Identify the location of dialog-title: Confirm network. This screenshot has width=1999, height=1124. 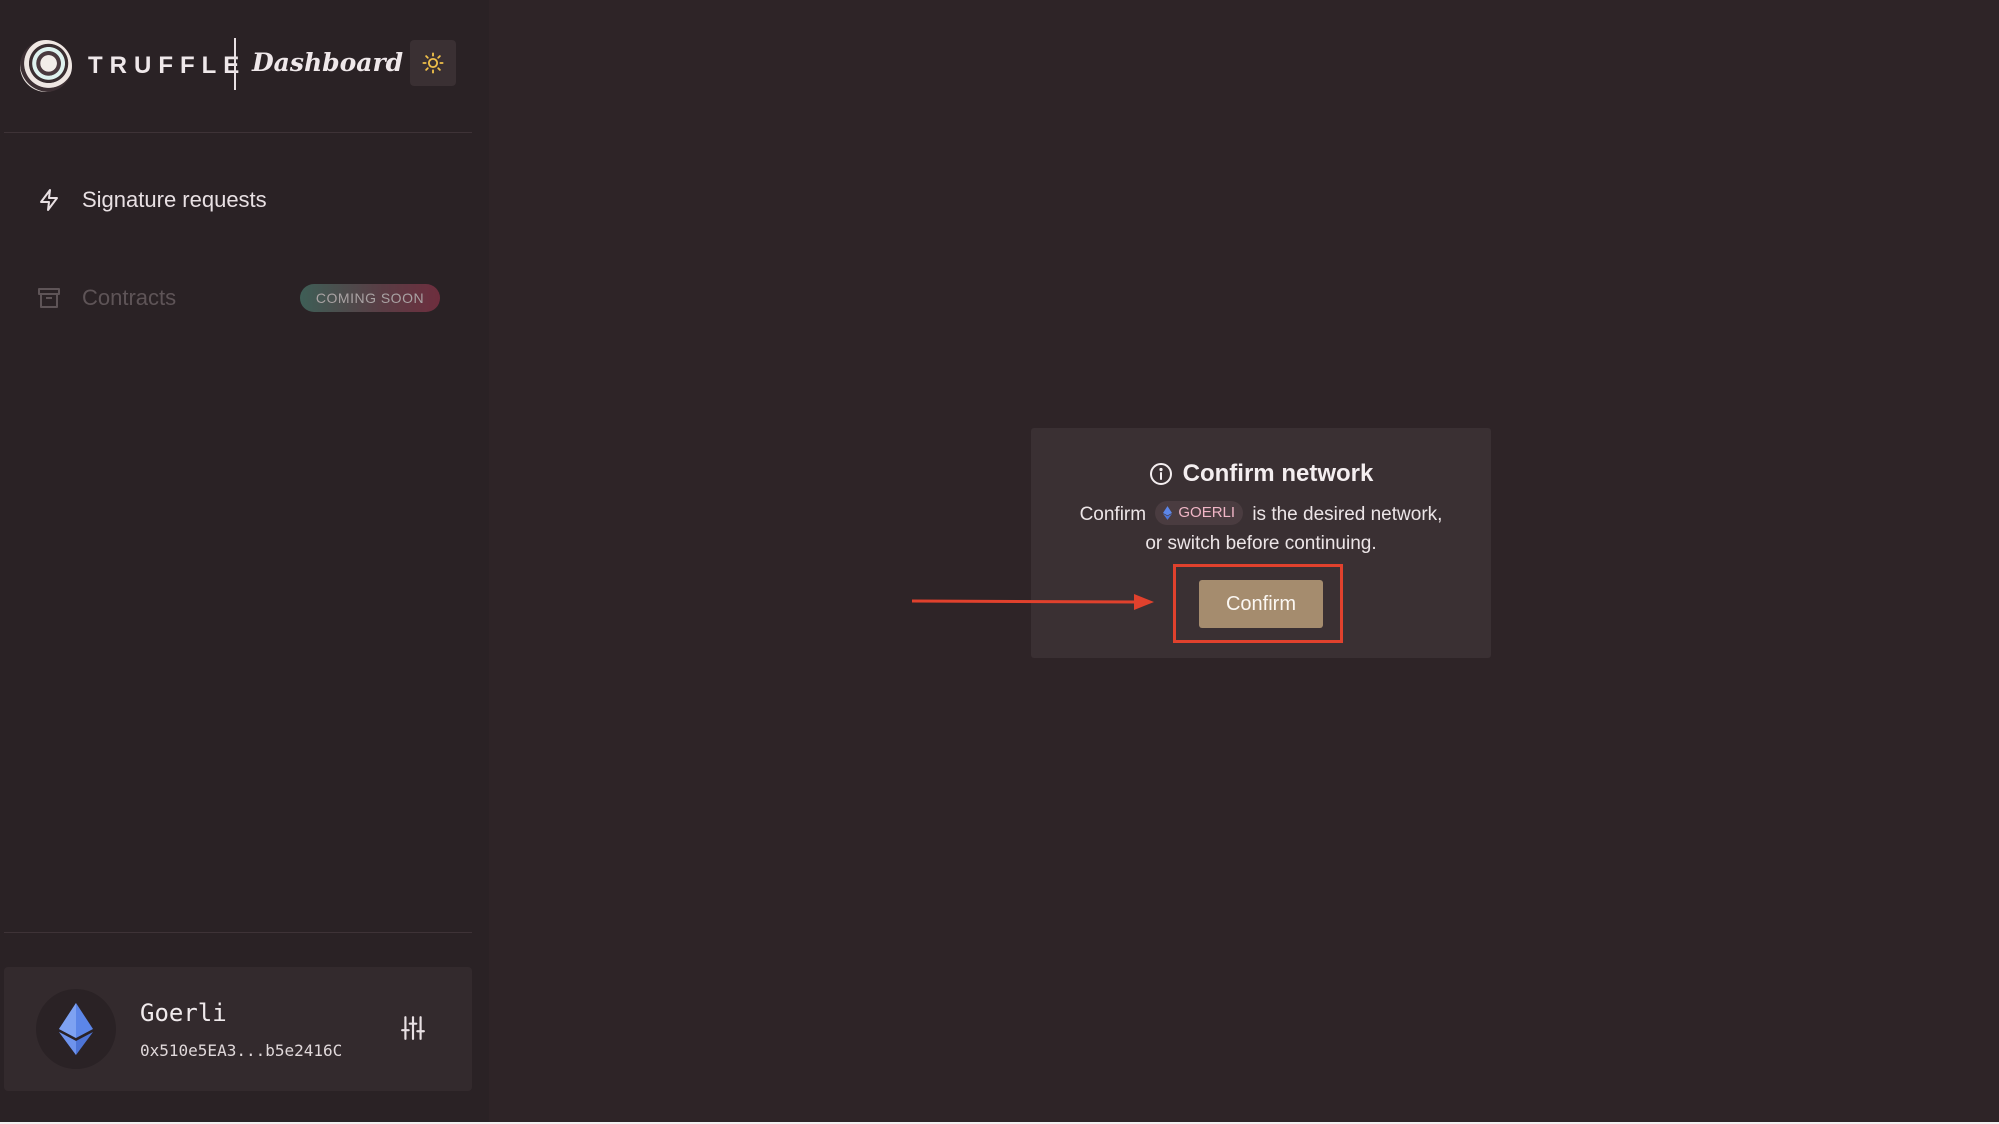
(1278, 473).